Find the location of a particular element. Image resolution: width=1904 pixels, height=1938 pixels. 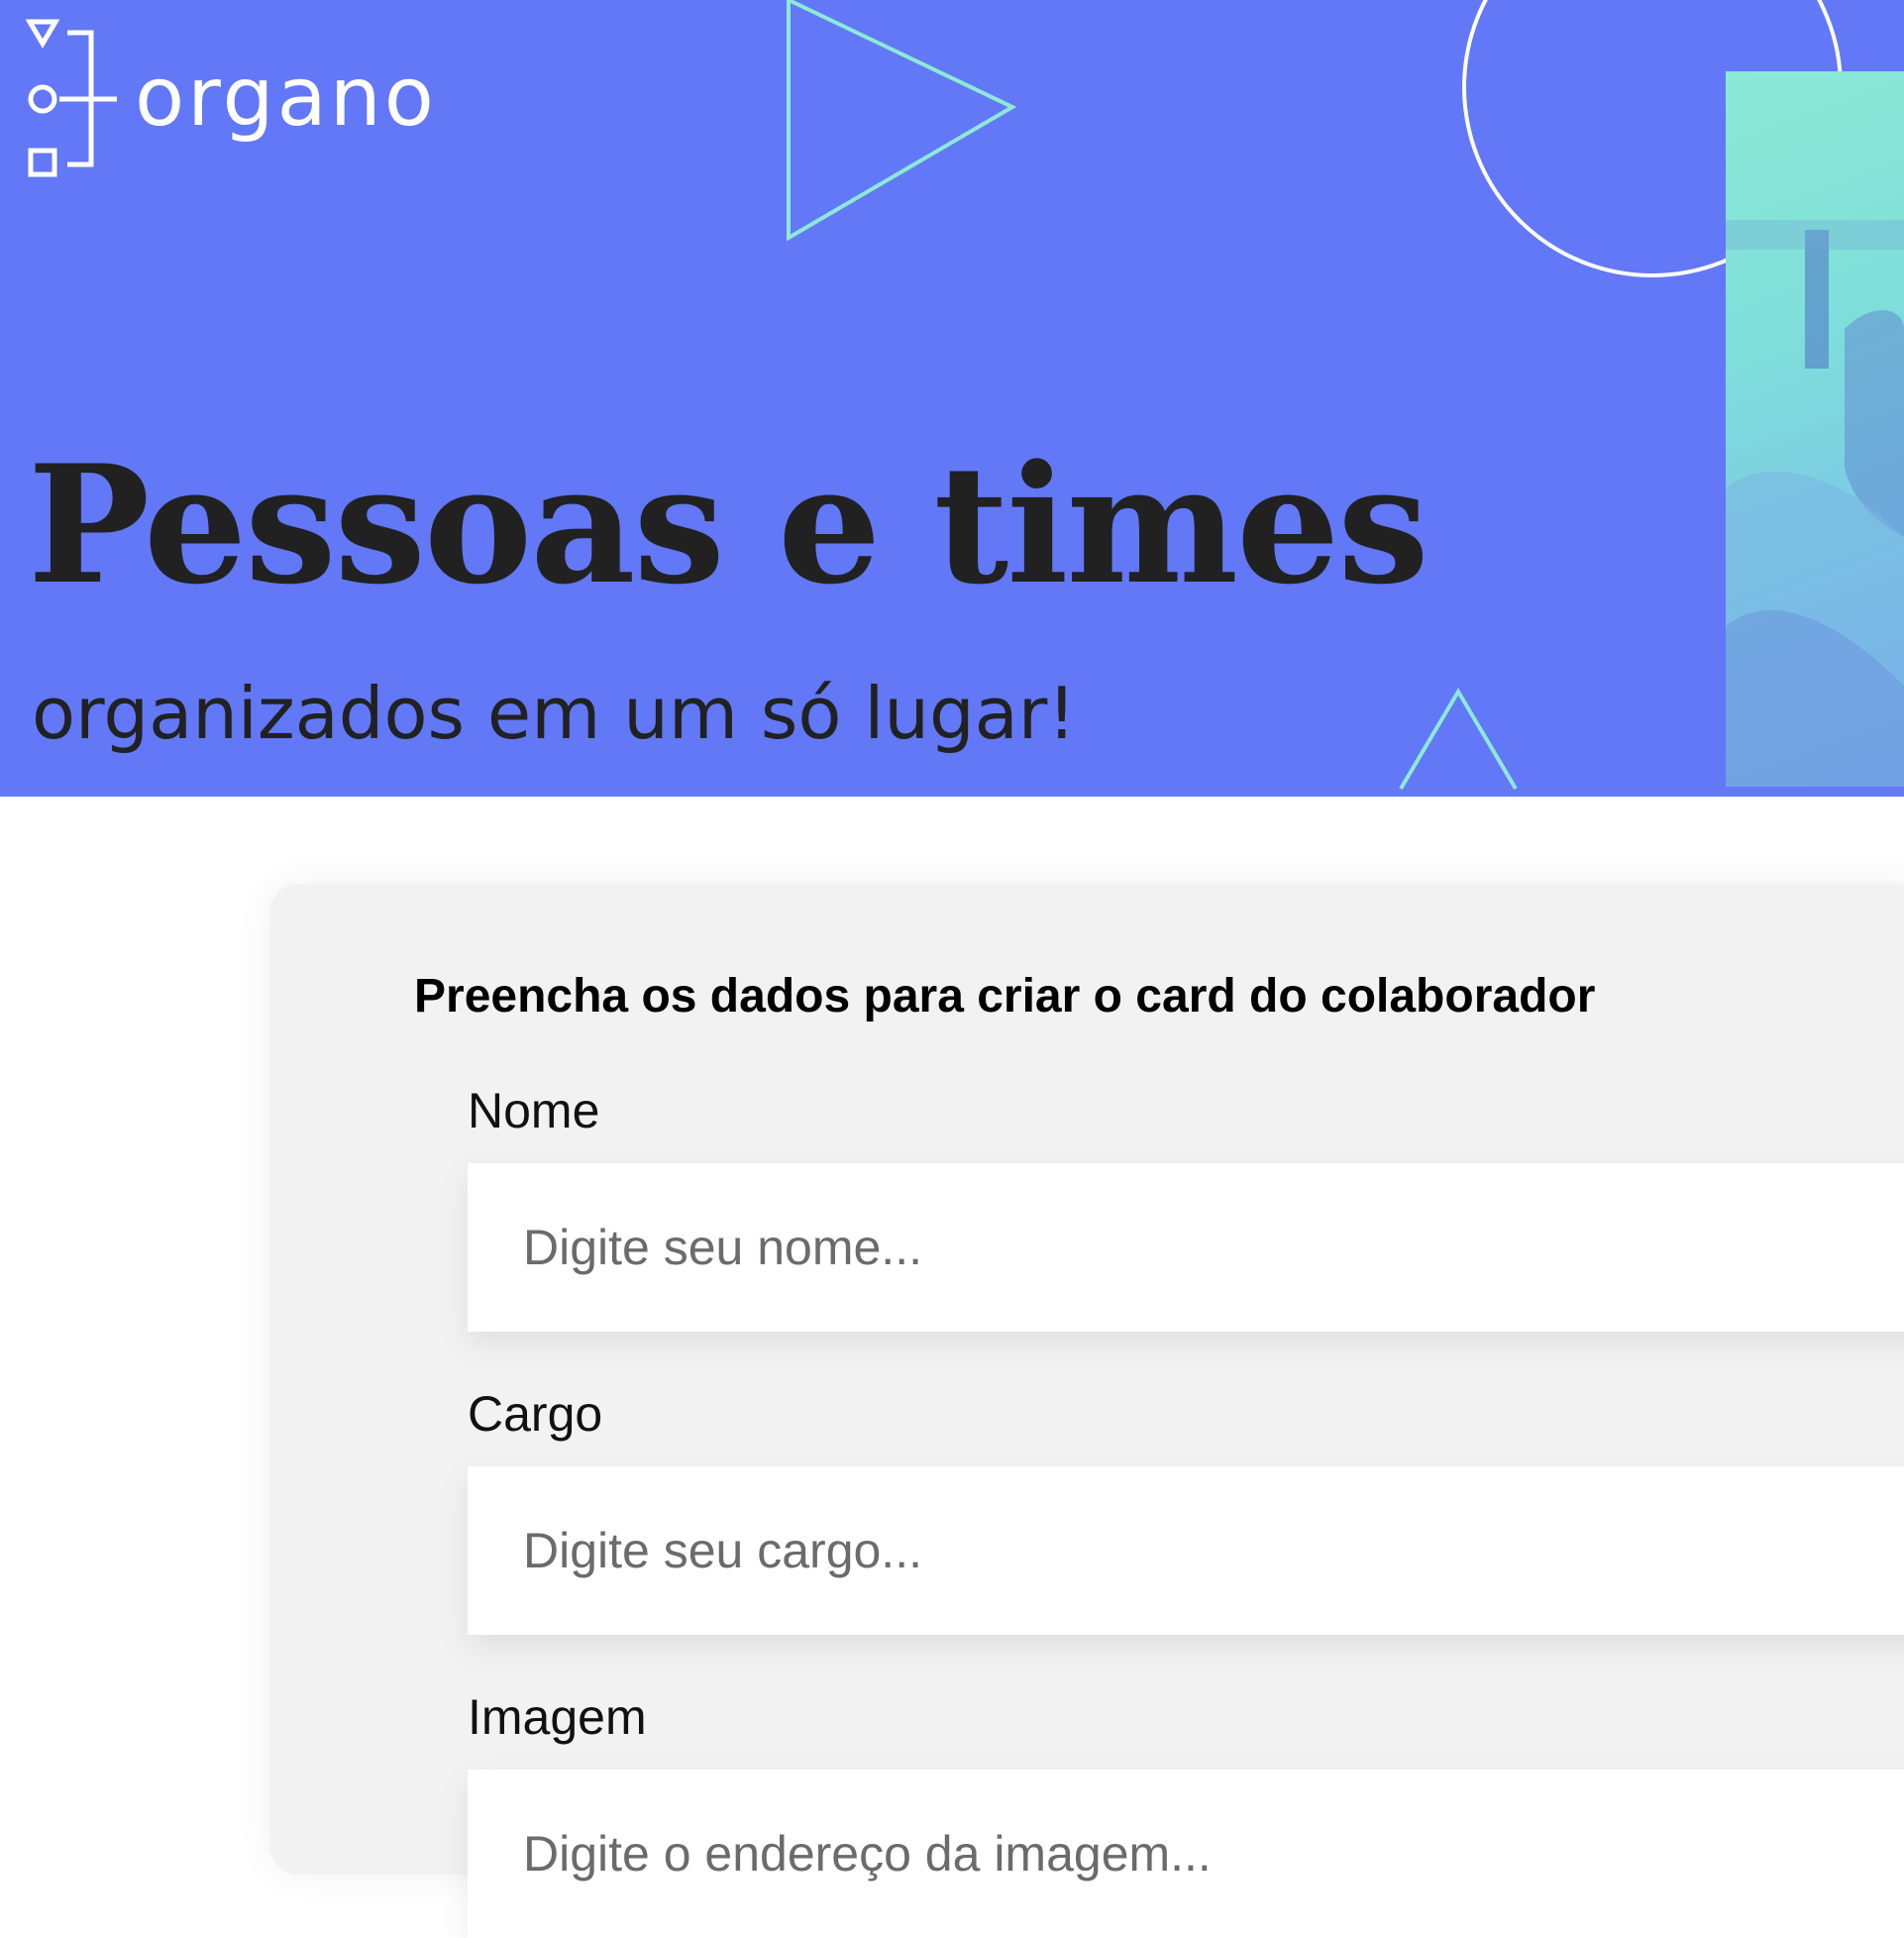

image-label: Imagem is located at coordinates (557, 1717).